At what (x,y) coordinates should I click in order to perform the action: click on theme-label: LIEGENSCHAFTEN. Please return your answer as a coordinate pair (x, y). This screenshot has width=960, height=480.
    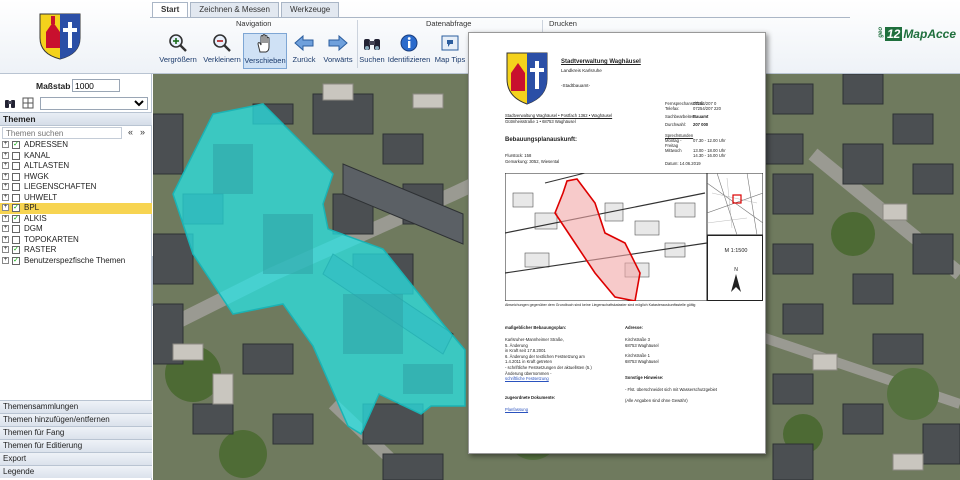
    Looking at the image, I should click on (60, 186).